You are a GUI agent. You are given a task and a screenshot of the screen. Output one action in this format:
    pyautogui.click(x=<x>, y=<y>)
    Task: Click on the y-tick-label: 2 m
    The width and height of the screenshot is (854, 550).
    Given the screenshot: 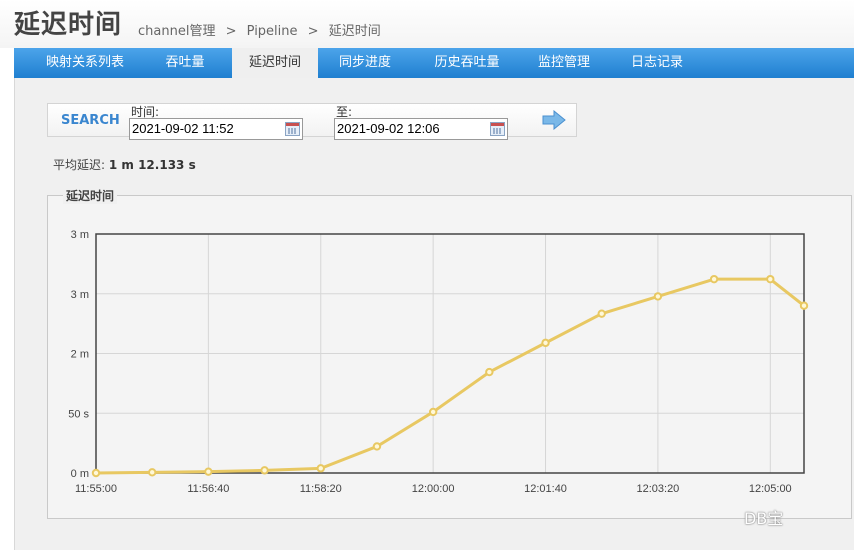 What is the action you would take?
    pyautogui.click(x=80, y=355)
    